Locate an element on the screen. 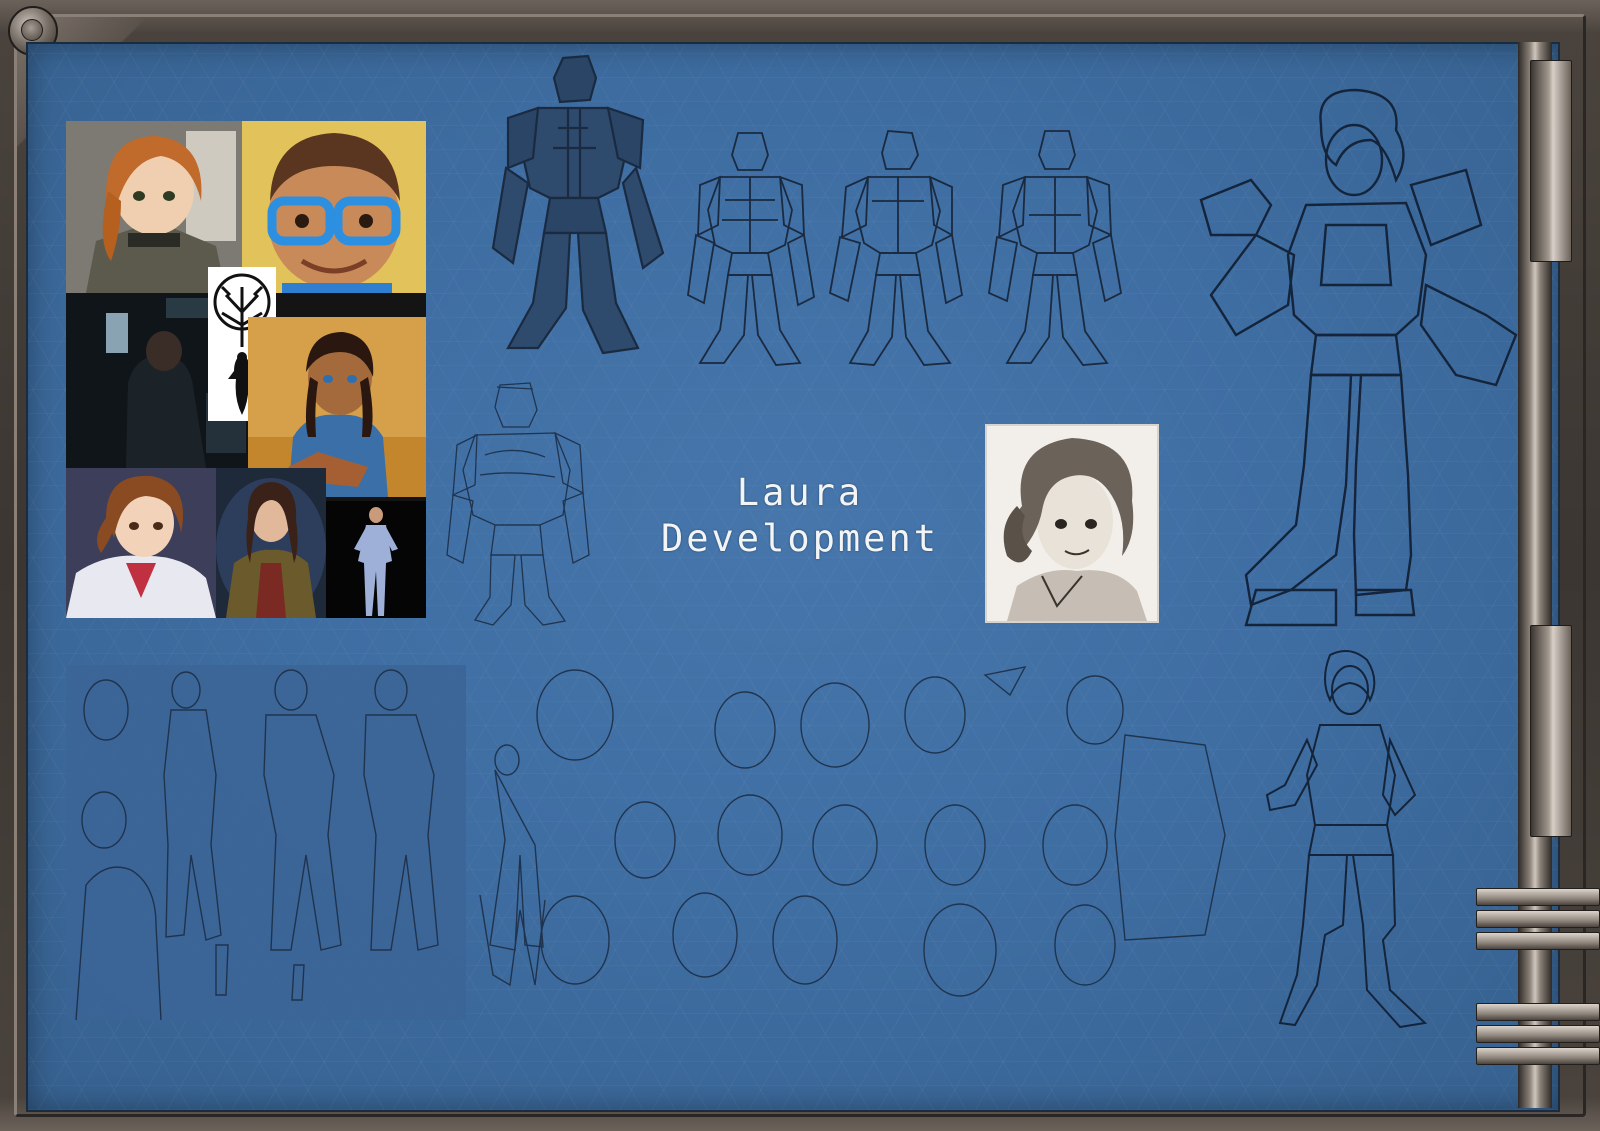  armor-suit-sketch is located at coordinates (574, 209).